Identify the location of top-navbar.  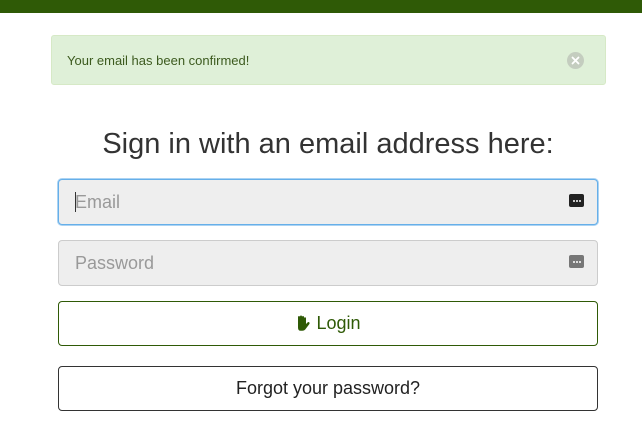
(321, 6).